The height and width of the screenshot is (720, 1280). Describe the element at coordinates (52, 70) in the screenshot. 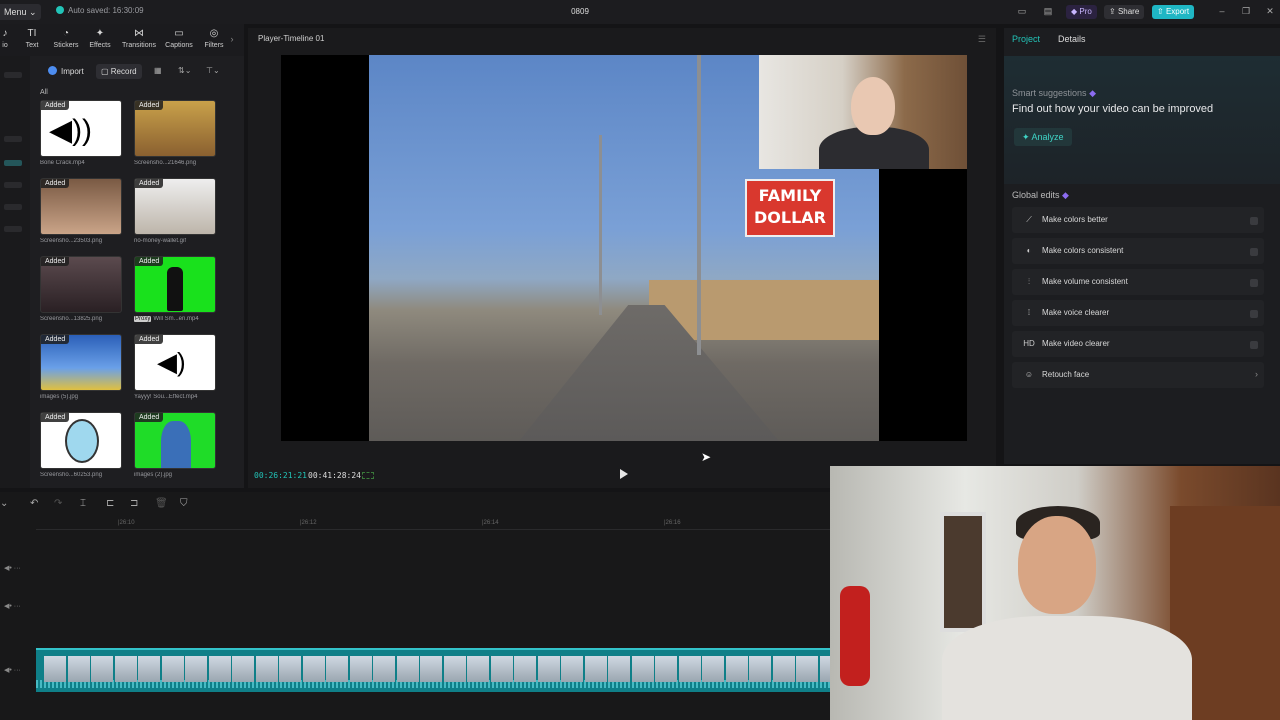

I see `plus-icon` at that location.